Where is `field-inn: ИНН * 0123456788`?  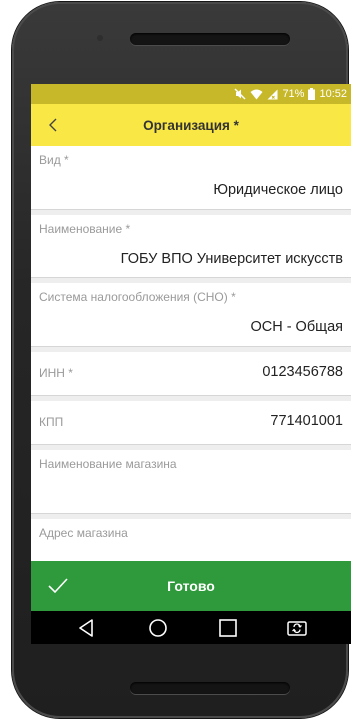
field-inn: ИНН * 0123456788 is located at coordinates (191, 373).